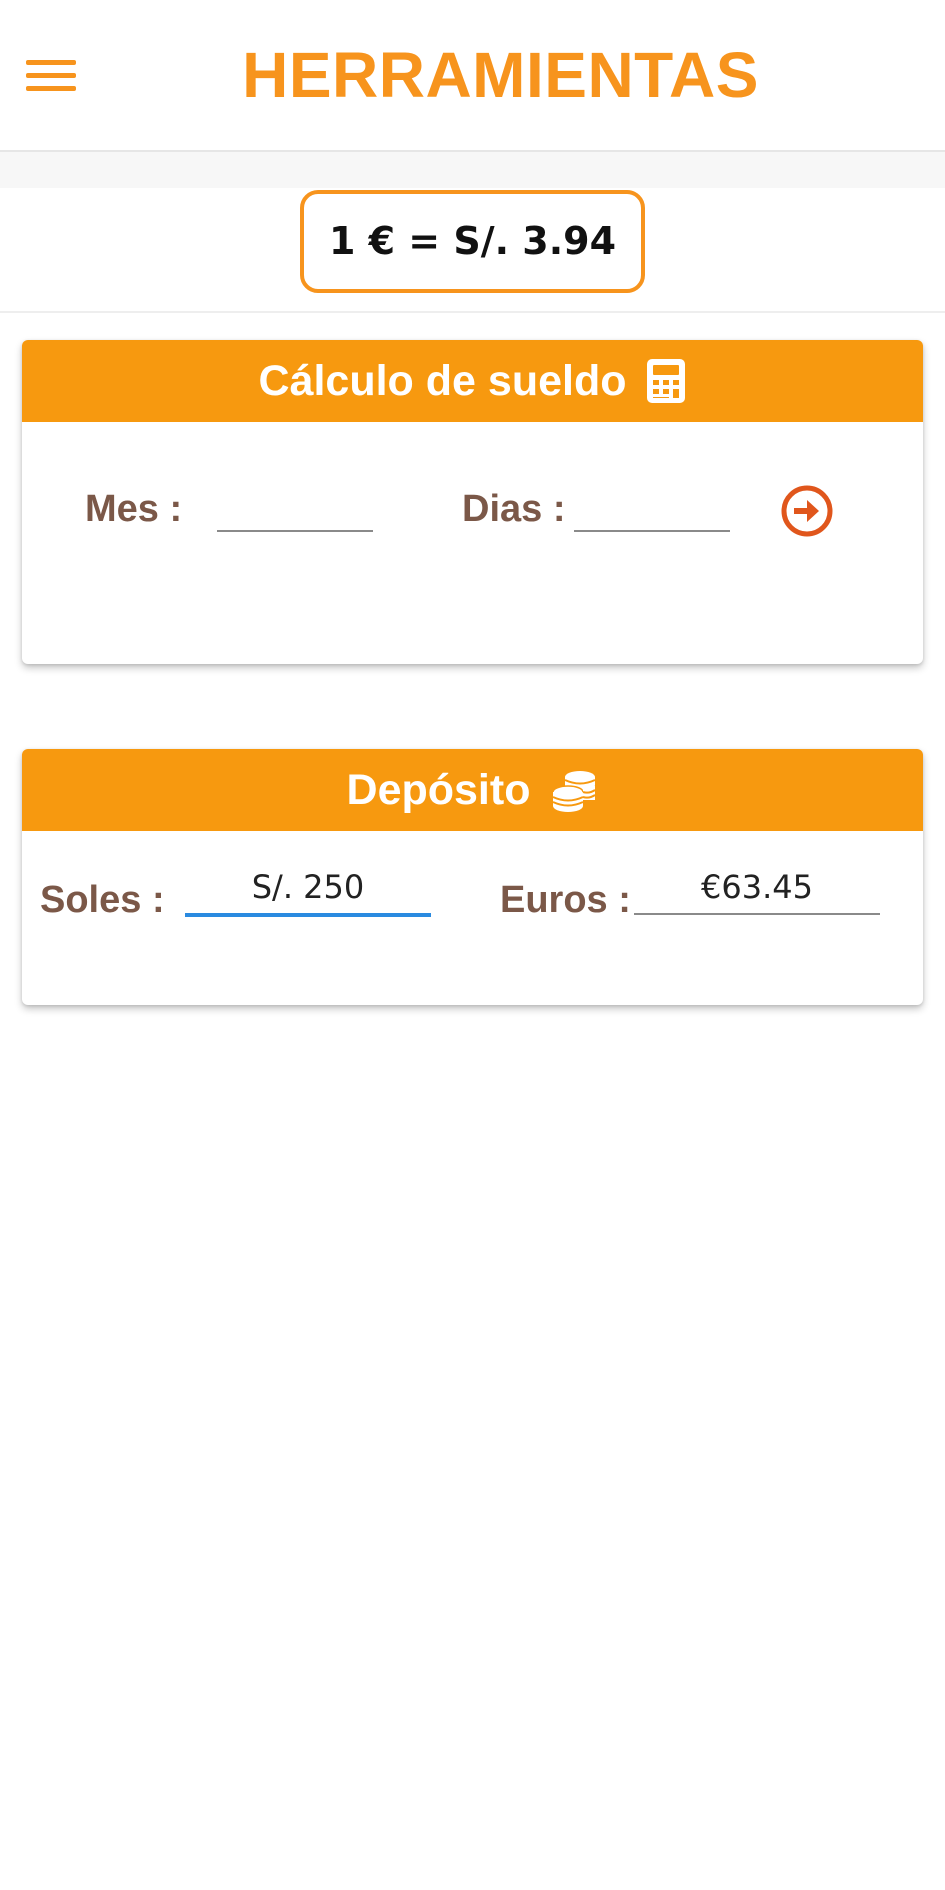 The width and height of the screenshot is (945, 1890). I want to click on salary-card-title: Cálculo de sueldo, so click(442, 380).